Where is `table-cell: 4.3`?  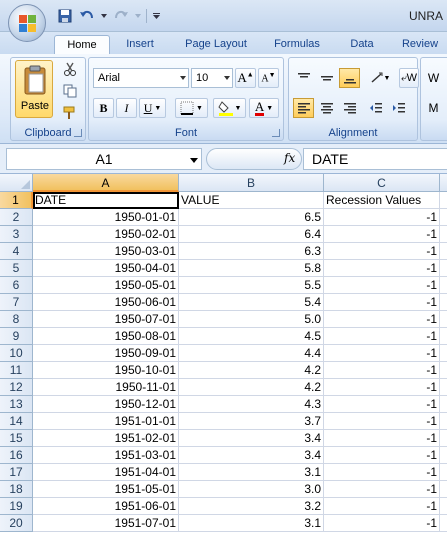
table-cell: 4.3 is located at coordinates (251, 404).